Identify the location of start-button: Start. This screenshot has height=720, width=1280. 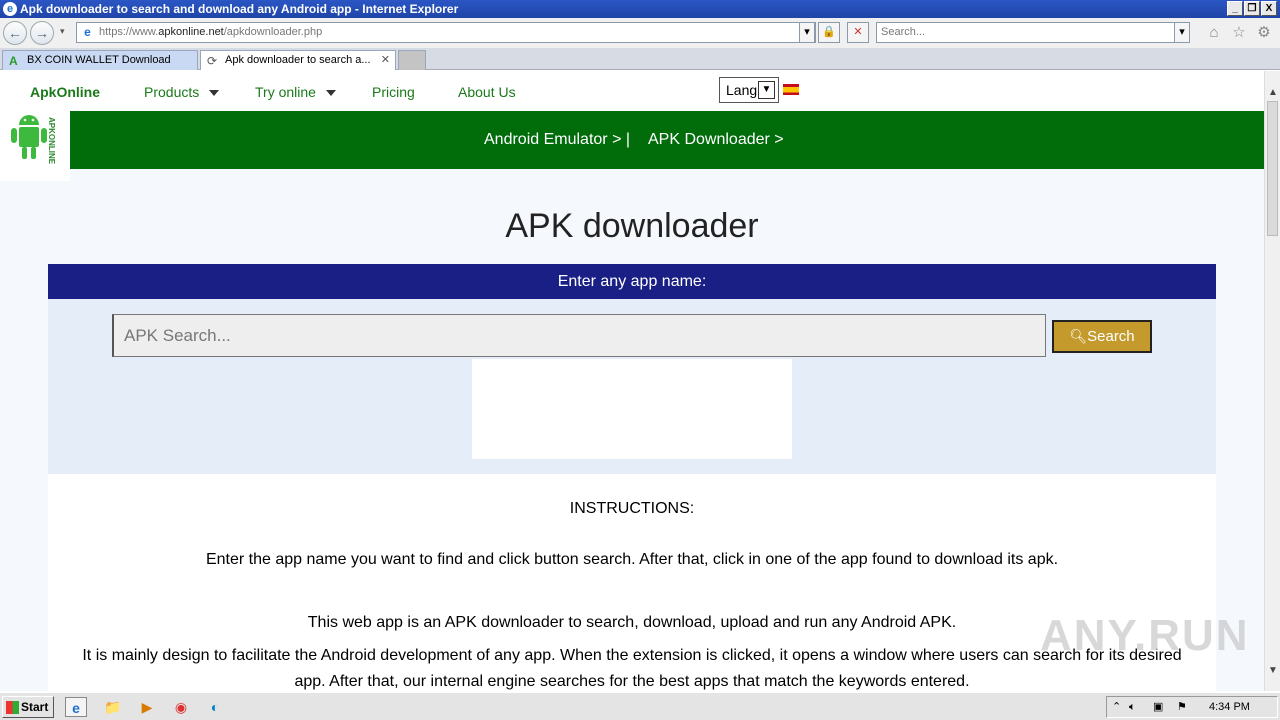
(28, 707).